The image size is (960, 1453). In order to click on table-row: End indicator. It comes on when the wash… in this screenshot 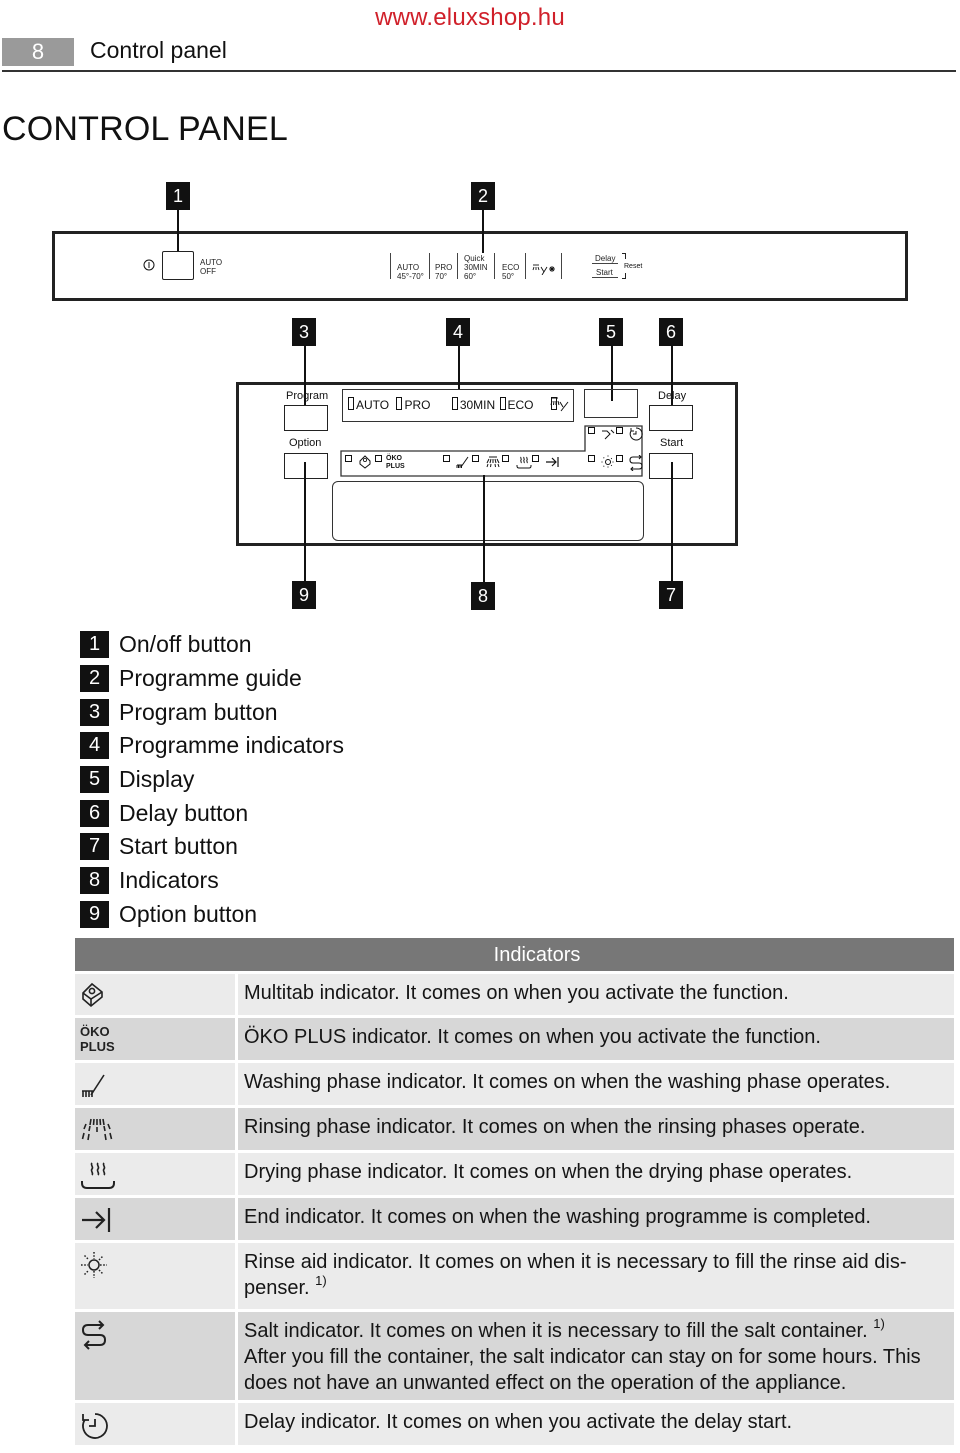, I will do `click(514, 1219)`.